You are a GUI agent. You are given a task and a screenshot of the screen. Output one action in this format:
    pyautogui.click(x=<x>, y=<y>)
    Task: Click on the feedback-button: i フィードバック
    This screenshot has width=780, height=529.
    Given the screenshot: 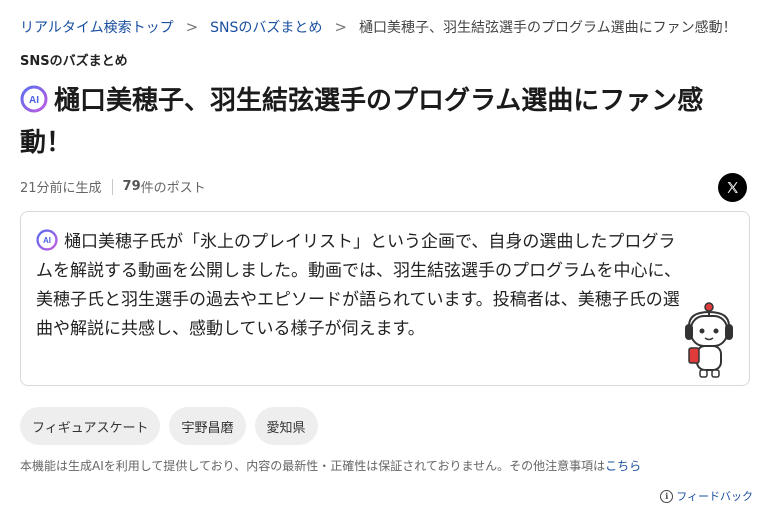 What is the action you would take?
    pyautogui.click(x=706, y=496)
    